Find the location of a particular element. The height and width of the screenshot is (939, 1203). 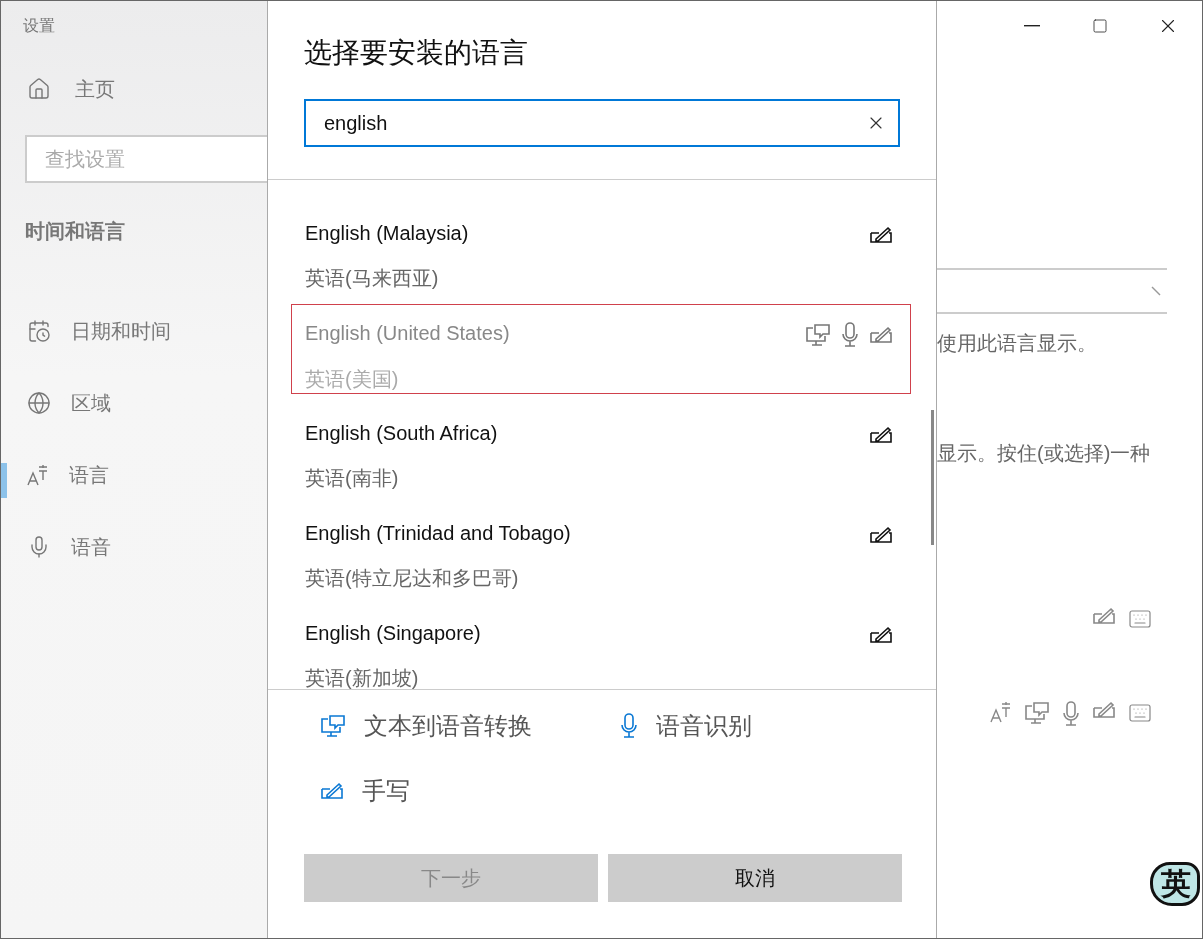

cancel-button: 取消 is located at coordinates (755, 878).